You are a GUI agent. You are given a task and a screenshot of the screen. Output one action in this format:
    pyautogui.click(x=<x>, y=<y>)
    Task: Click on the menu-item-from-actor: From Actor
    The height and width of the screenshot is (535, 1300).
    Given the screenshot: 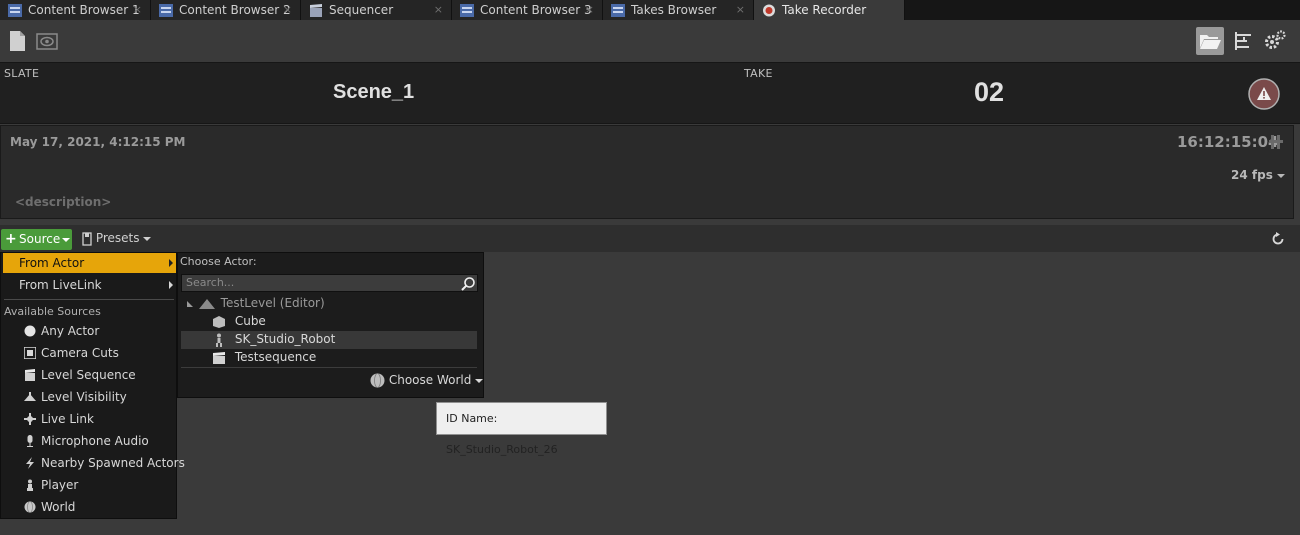 What is the action you would take?
    pyautogui.click(x=89, y=263)
    